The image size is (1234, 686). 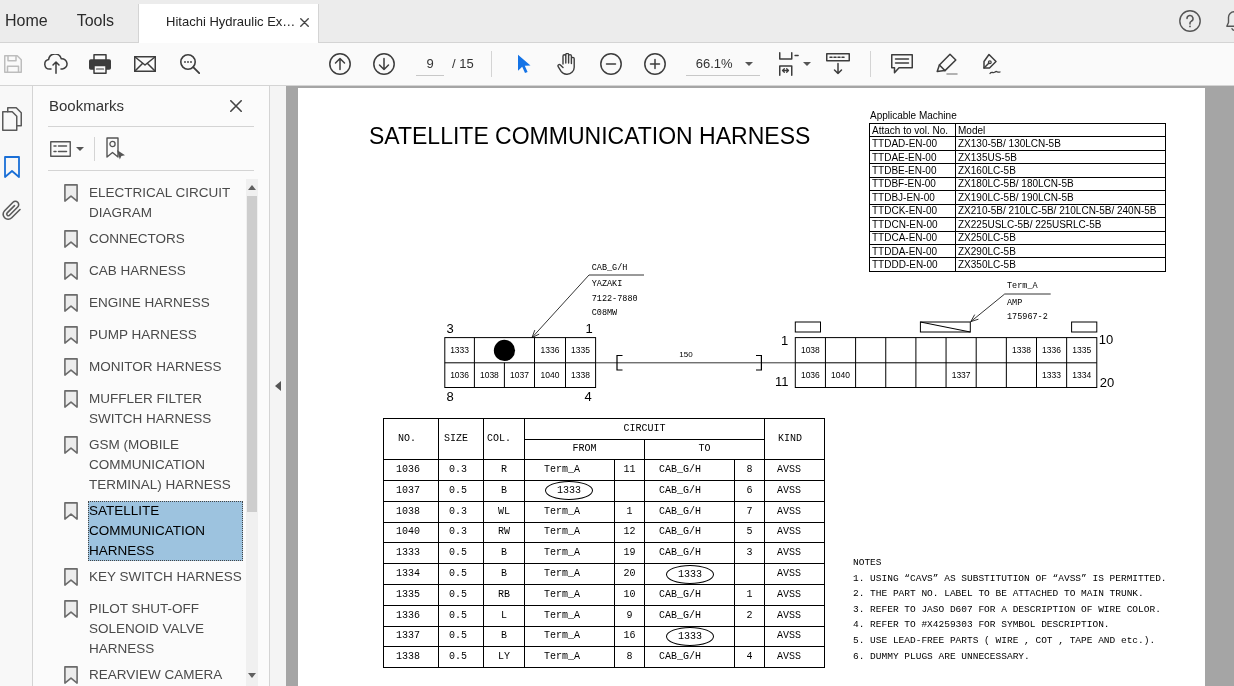 I want to click on bookmark-item: MUFFLER FILTER SWITCH HARNESS, so click(x=165, y=409).